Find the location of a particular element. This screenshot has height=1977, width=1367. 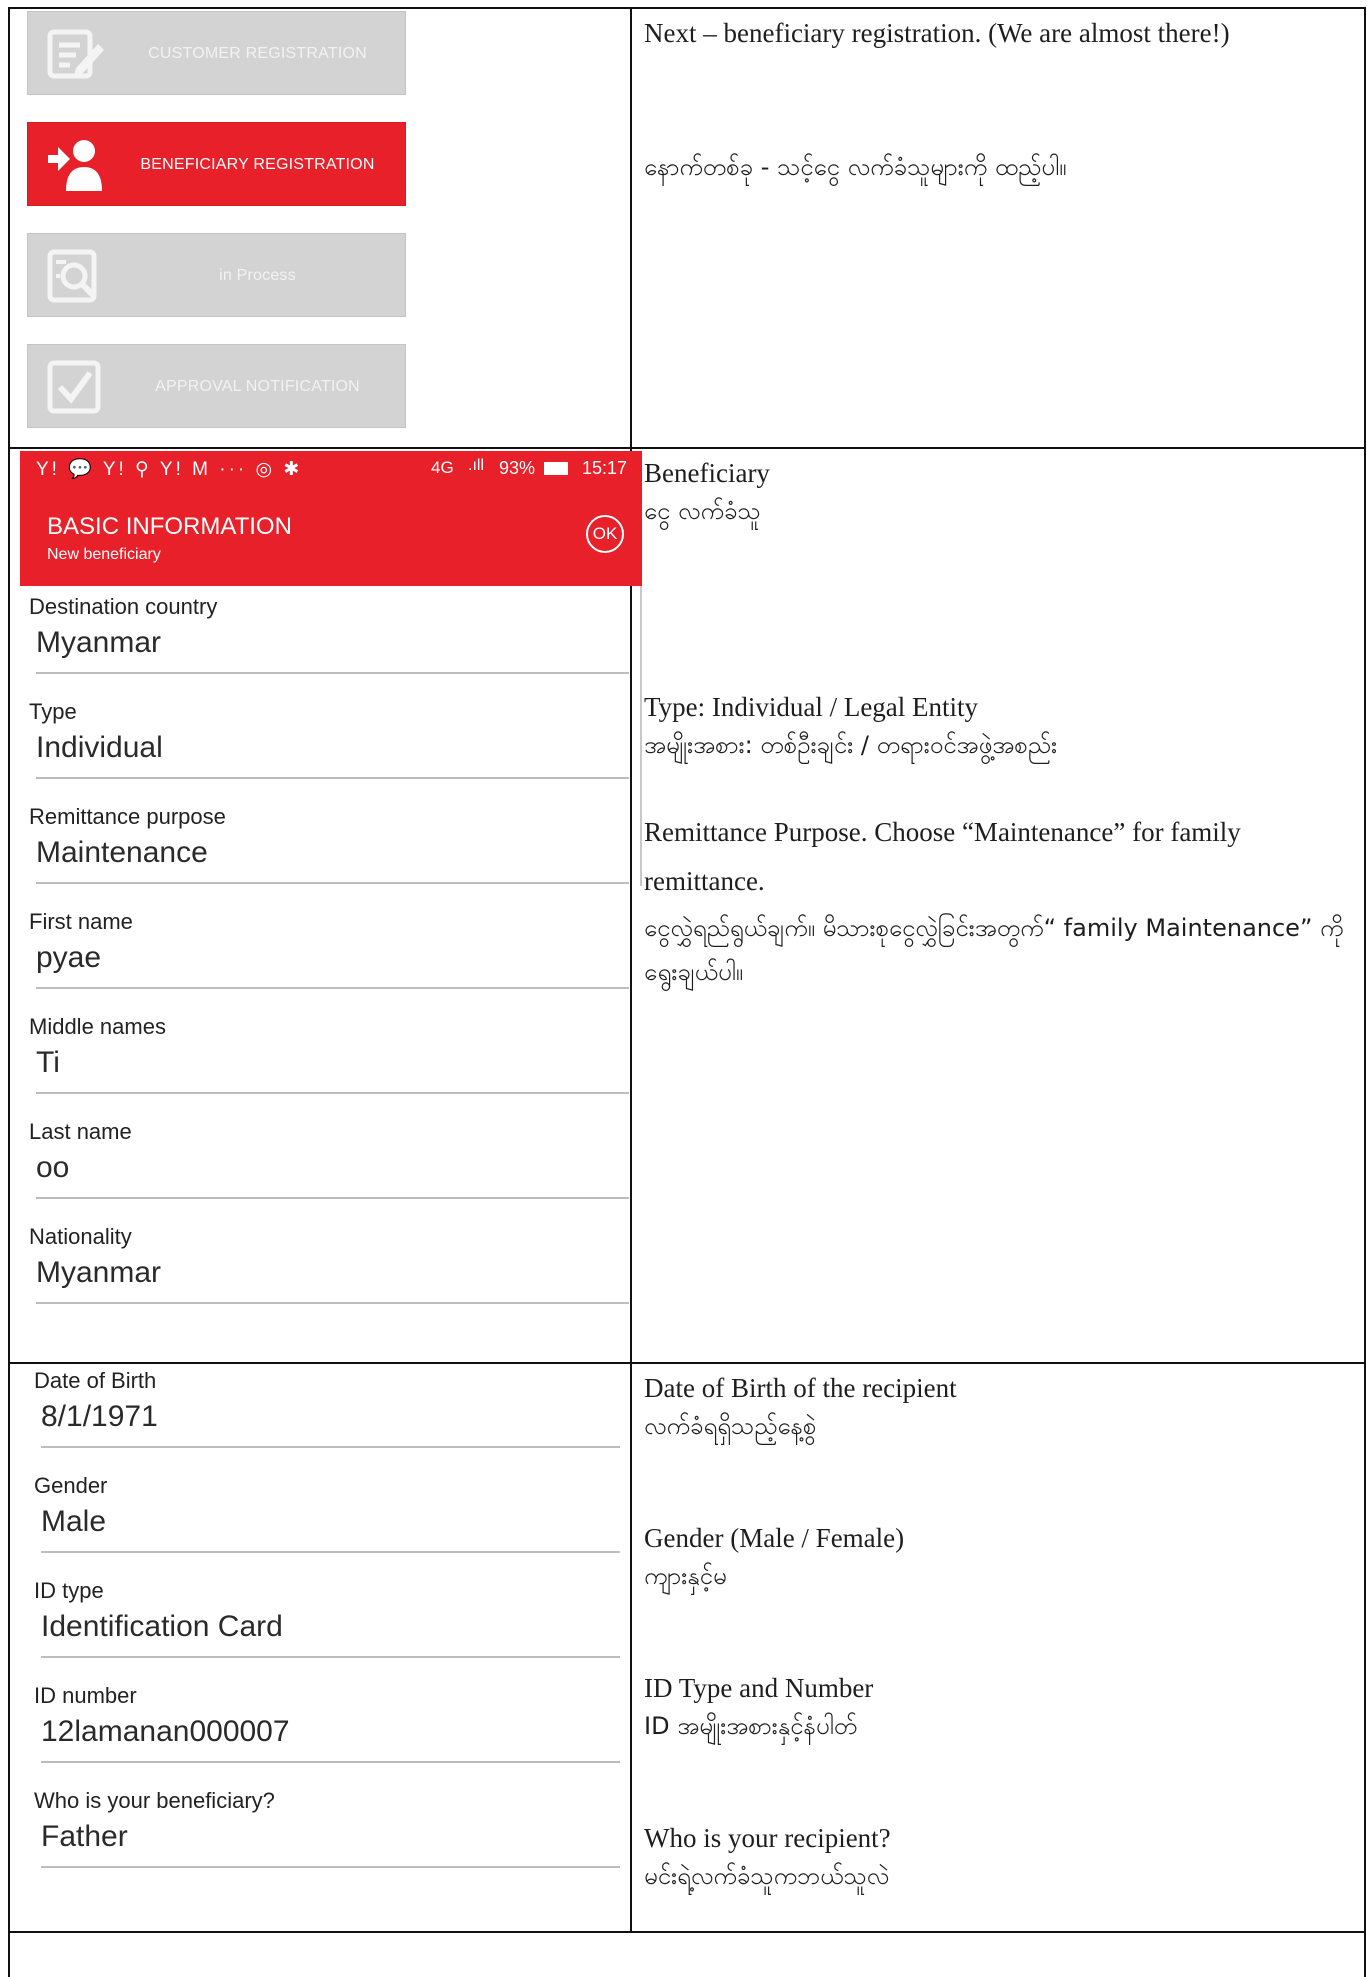

menu-button-approval-notification: APPROVAL NOTIFICATION is located at coordinates (216, 386).